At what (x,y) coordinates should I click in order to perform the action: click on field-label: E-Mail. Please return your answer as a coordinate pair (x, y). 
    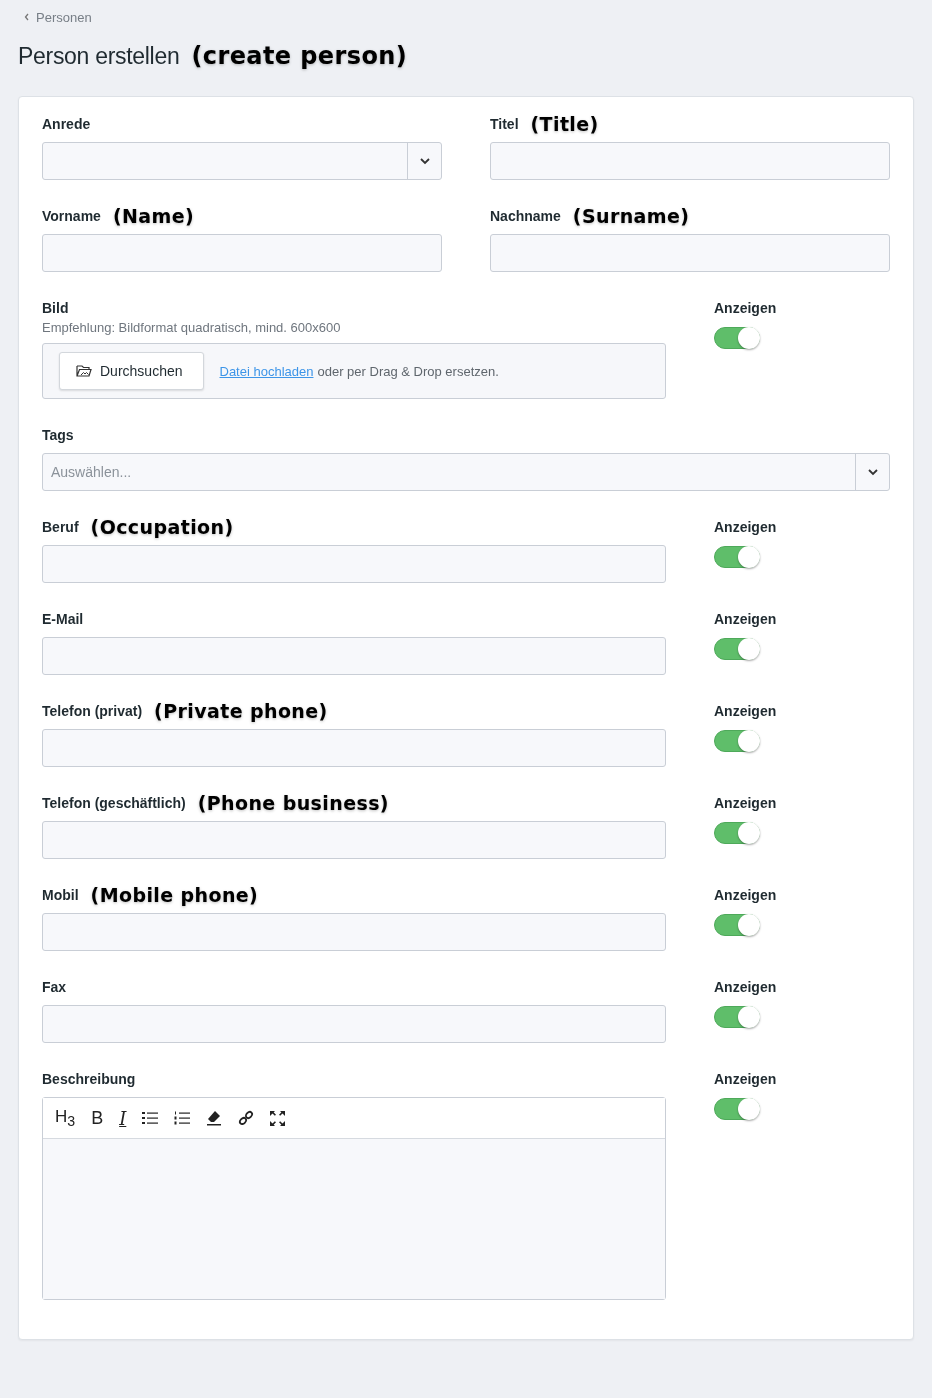
    Looking at the image, I should click on (63, 619).